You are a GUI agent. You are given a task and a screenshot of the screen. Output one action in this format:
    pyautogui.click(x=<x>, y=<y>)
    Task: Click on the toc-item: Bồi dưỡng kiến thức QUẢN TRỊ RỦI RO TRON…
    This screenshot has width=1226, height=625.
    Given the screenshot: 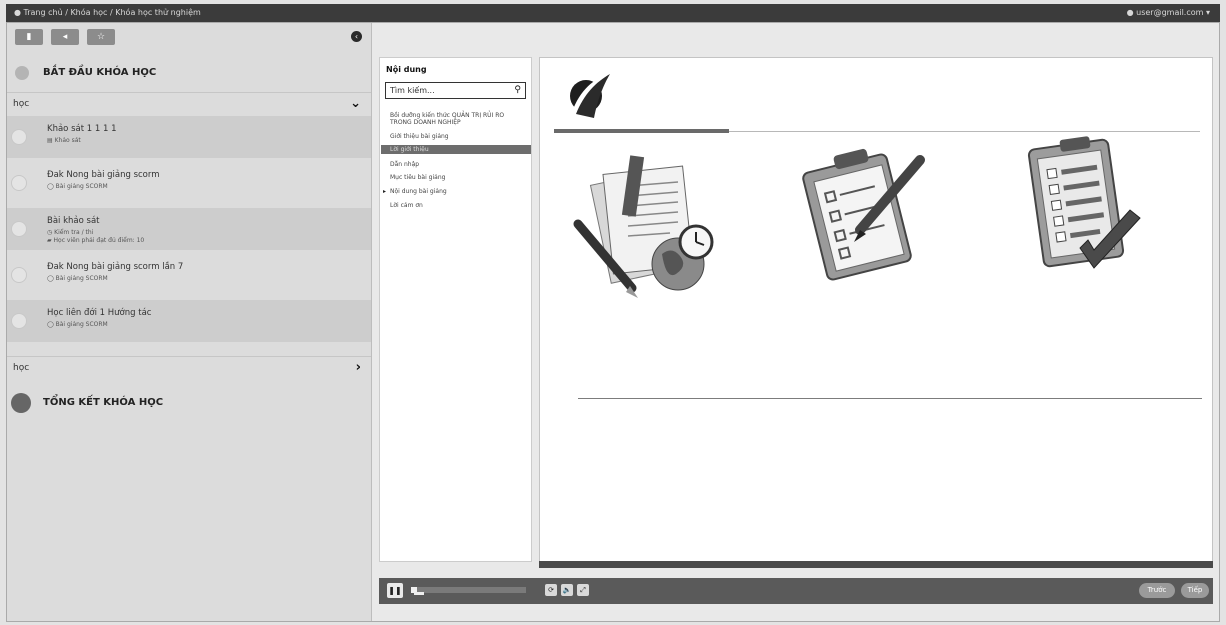 What is the action you would take?
    pyautogui.click(x=458, y=119)
    